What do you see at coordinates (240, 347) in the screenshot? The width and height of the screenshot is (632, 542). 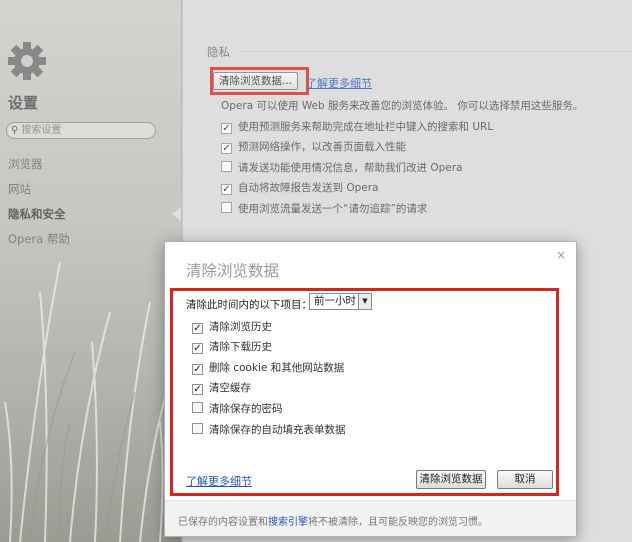 I see `option-label: 清除下载历史` at bounding box center [240, 347].